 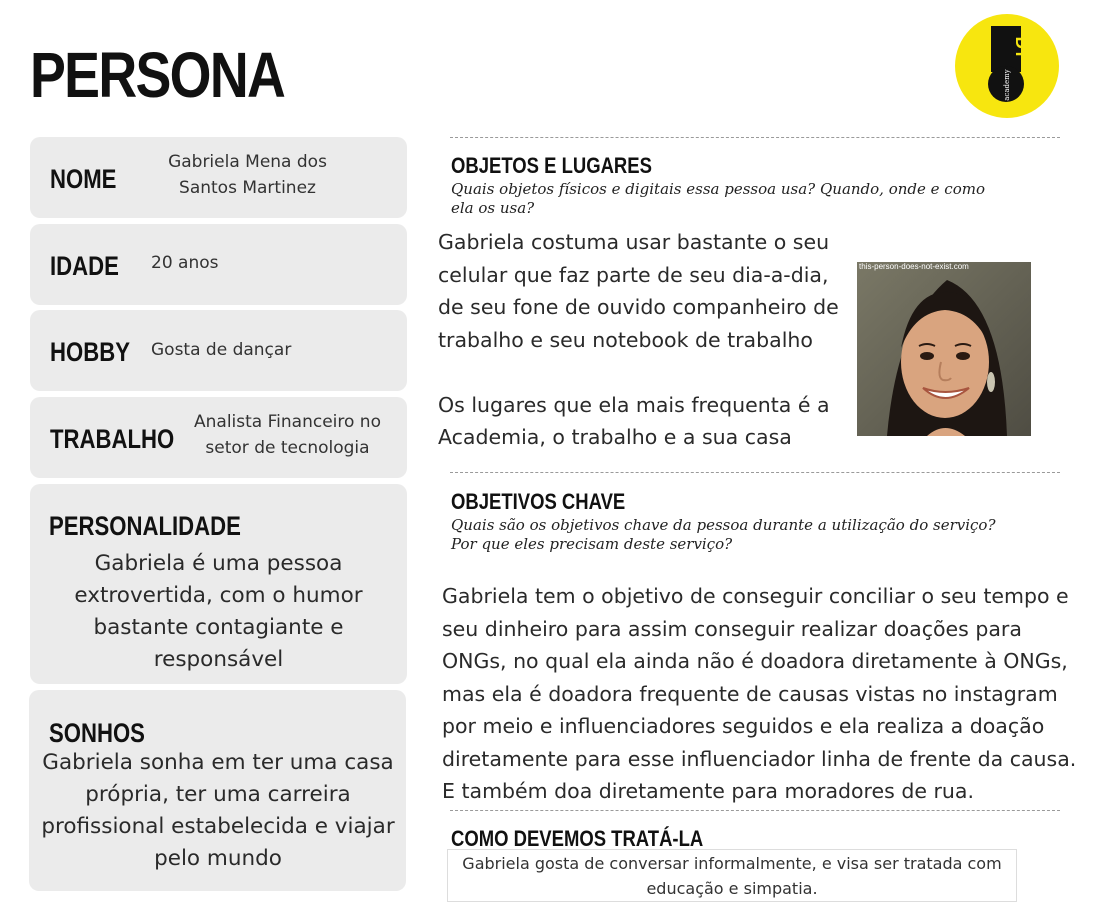 I want to click on logo-subtext: academy, so click(x=1007, y=85).